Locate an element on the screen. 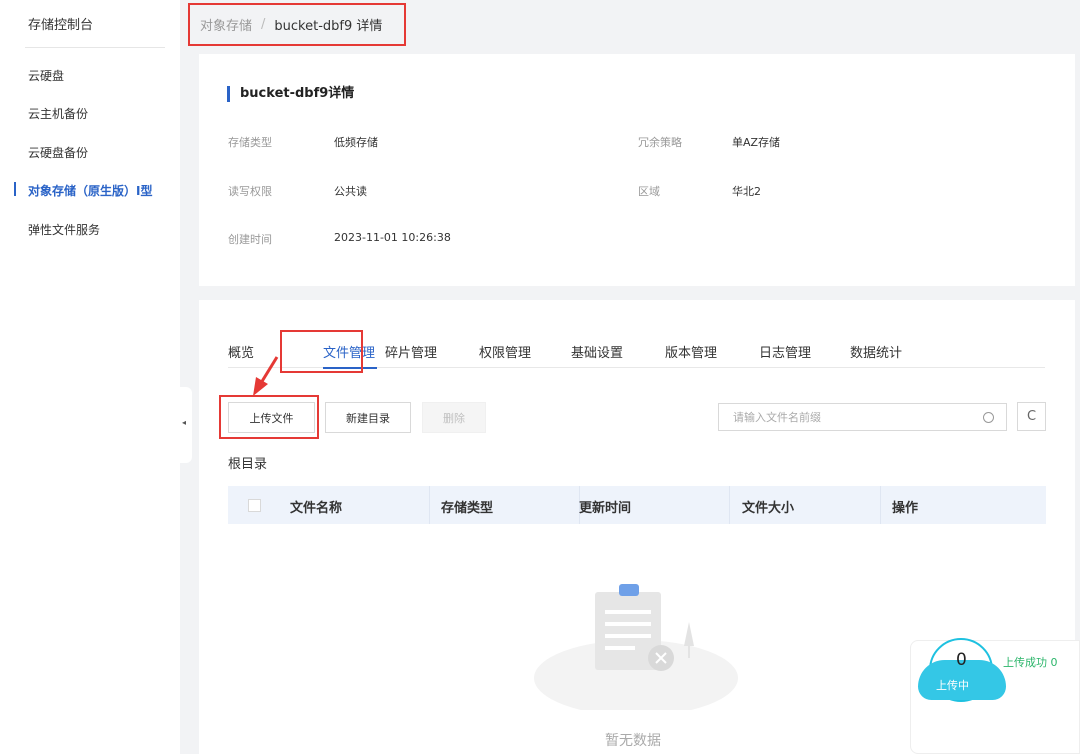  refresh-button: C is located at coordinates (1031, 416).